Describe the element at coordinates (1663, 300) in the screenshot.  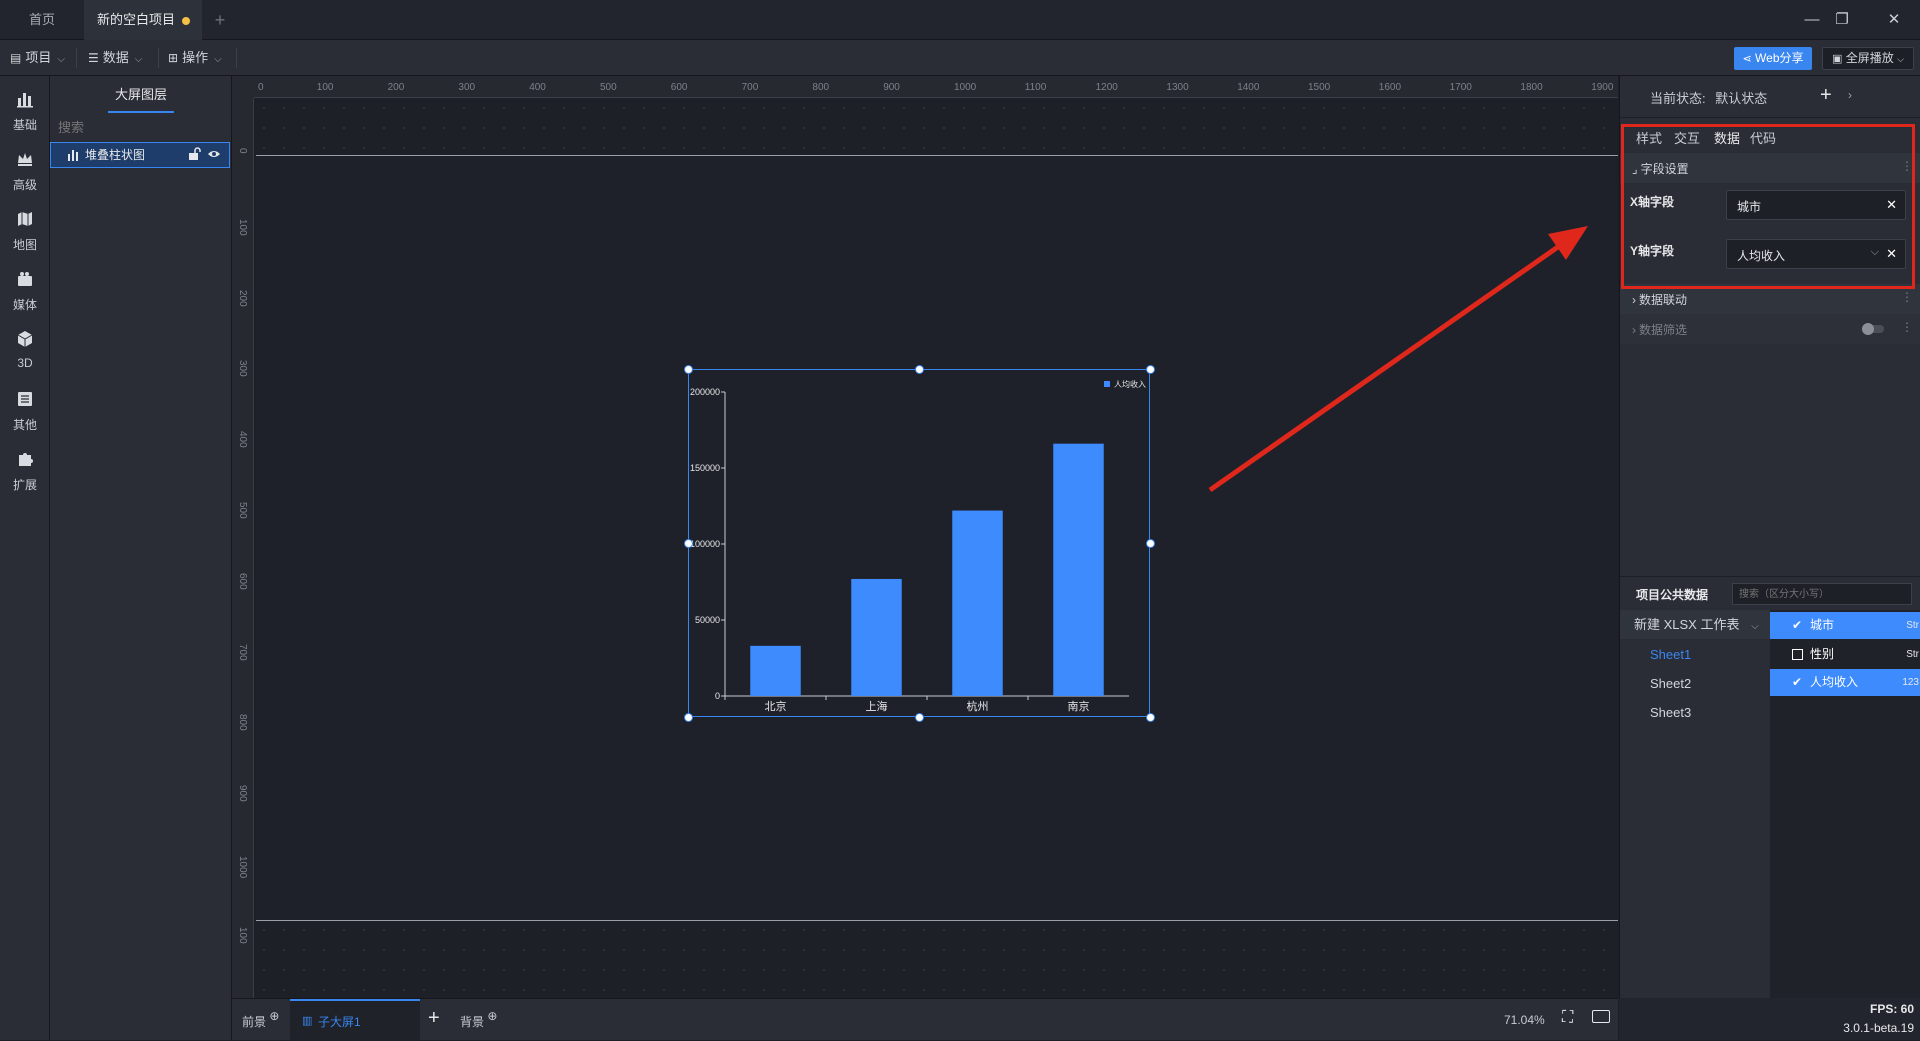
I see `data-link-title: 数据联动` at that location.